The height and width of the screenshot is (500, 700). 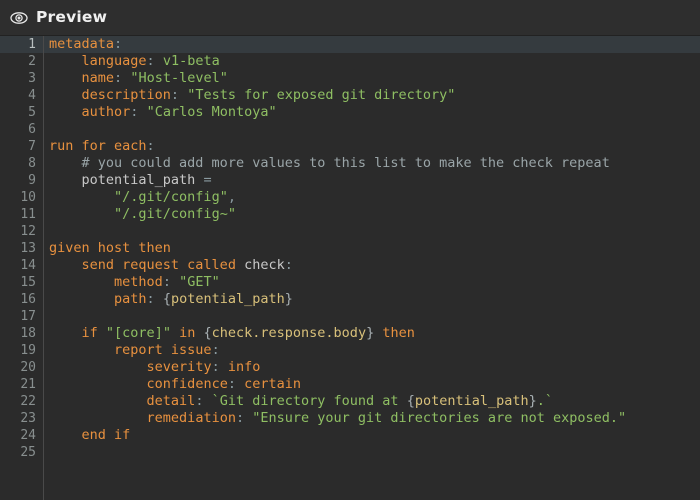 I want to click on code-token: certain, so click(x=273, y=384).